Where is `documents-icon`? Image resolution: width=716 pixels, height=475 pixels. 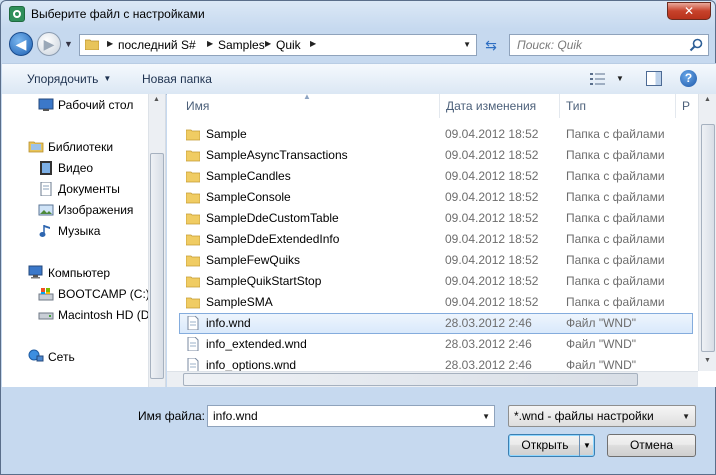
documents-icon is located at coordinates (46, 189).